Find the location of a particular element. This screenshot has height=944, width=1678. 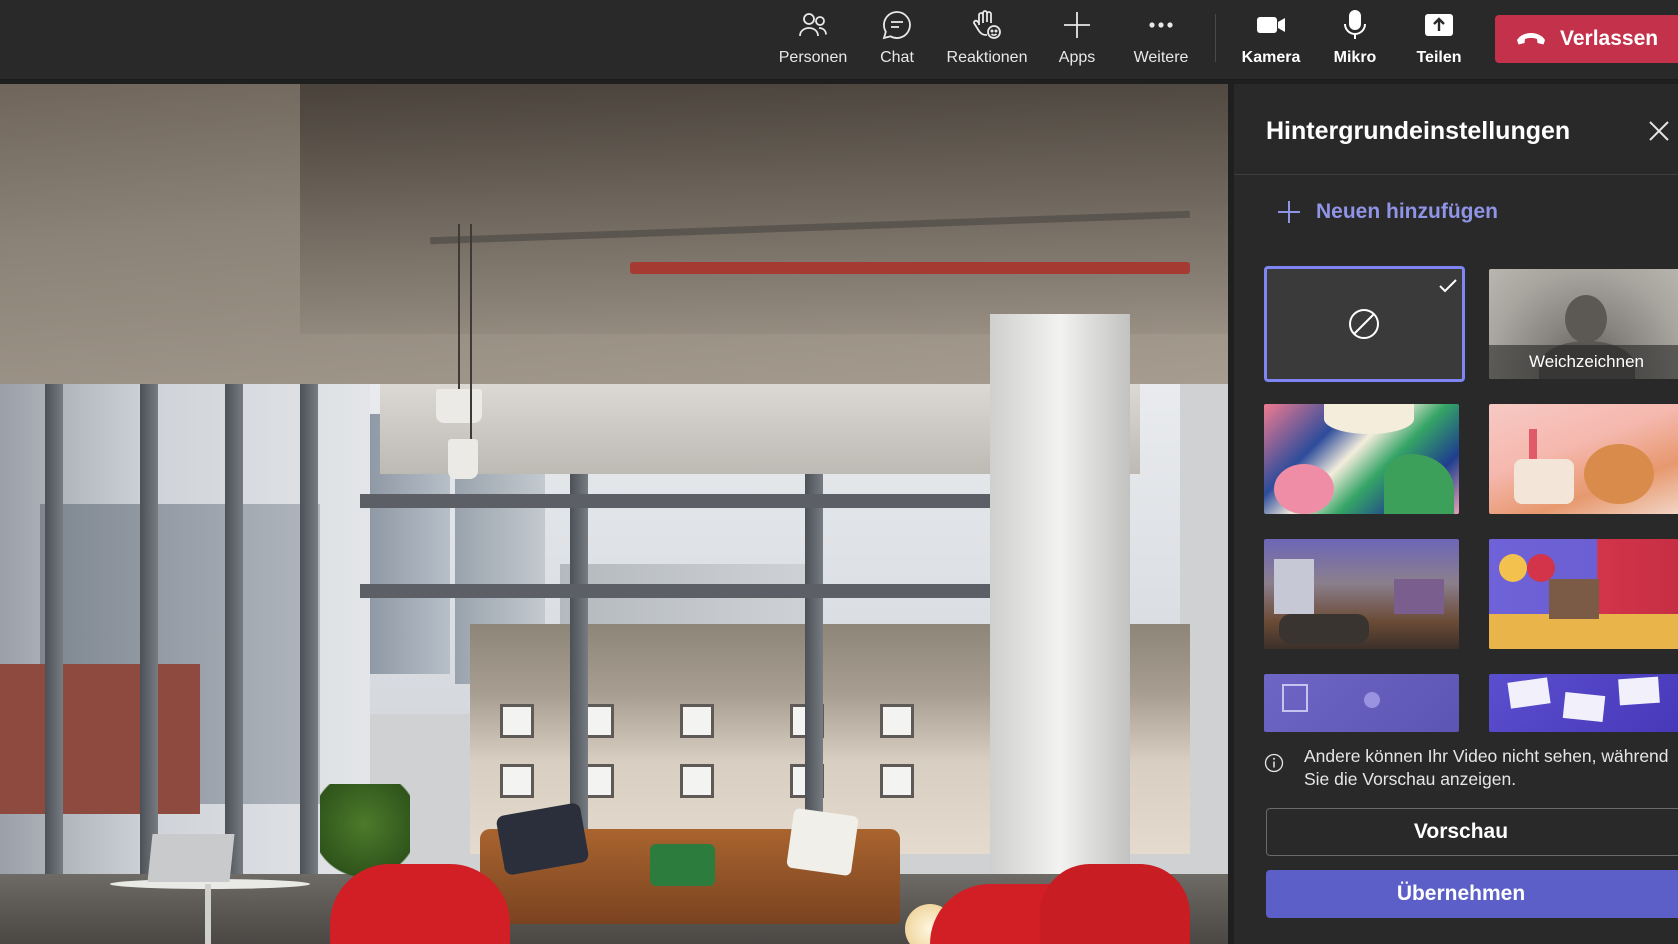

background-option-bookshelf is located at coordinates (1583, 594).